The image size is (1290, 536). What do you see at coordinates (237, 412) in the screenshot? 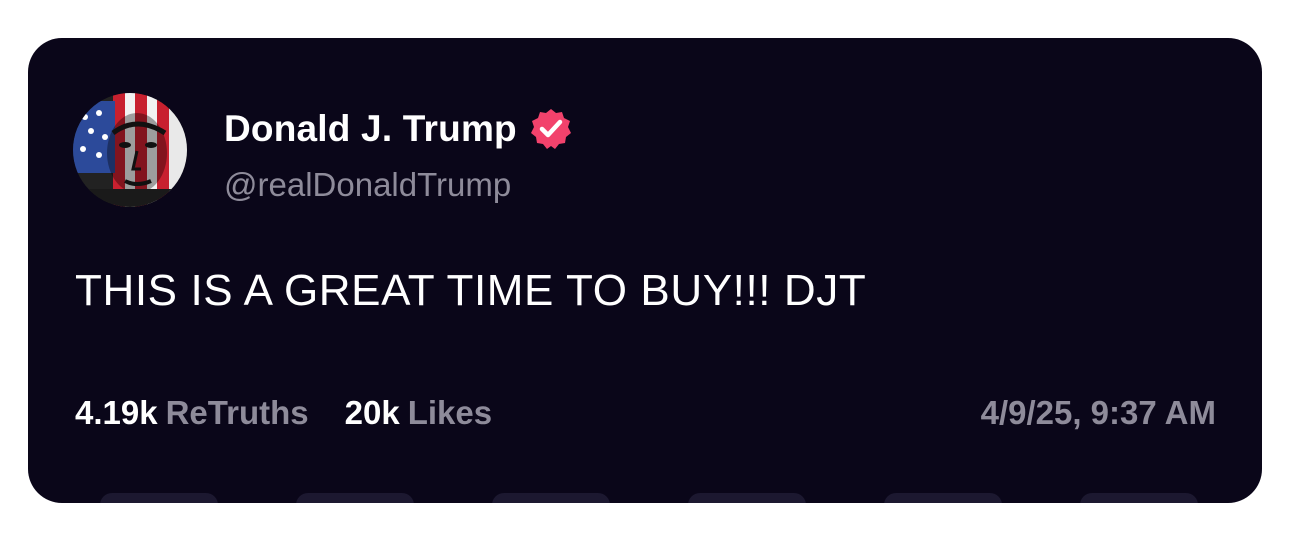
I see `retruths-label: ReTruths` at bounding box center [237, 412].